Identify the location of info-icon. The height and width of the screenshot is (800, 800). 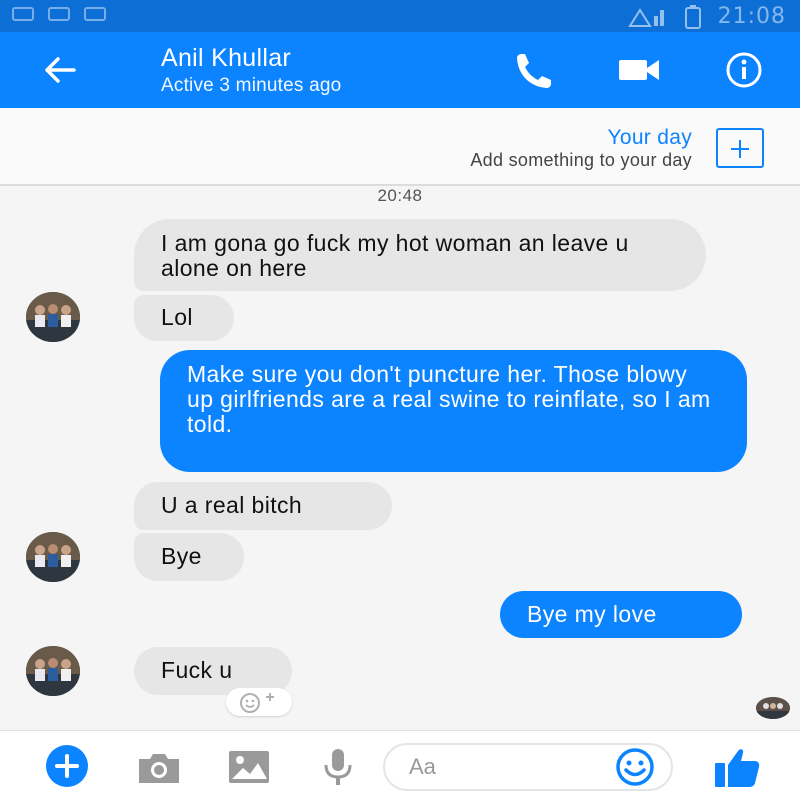
(744, 70).